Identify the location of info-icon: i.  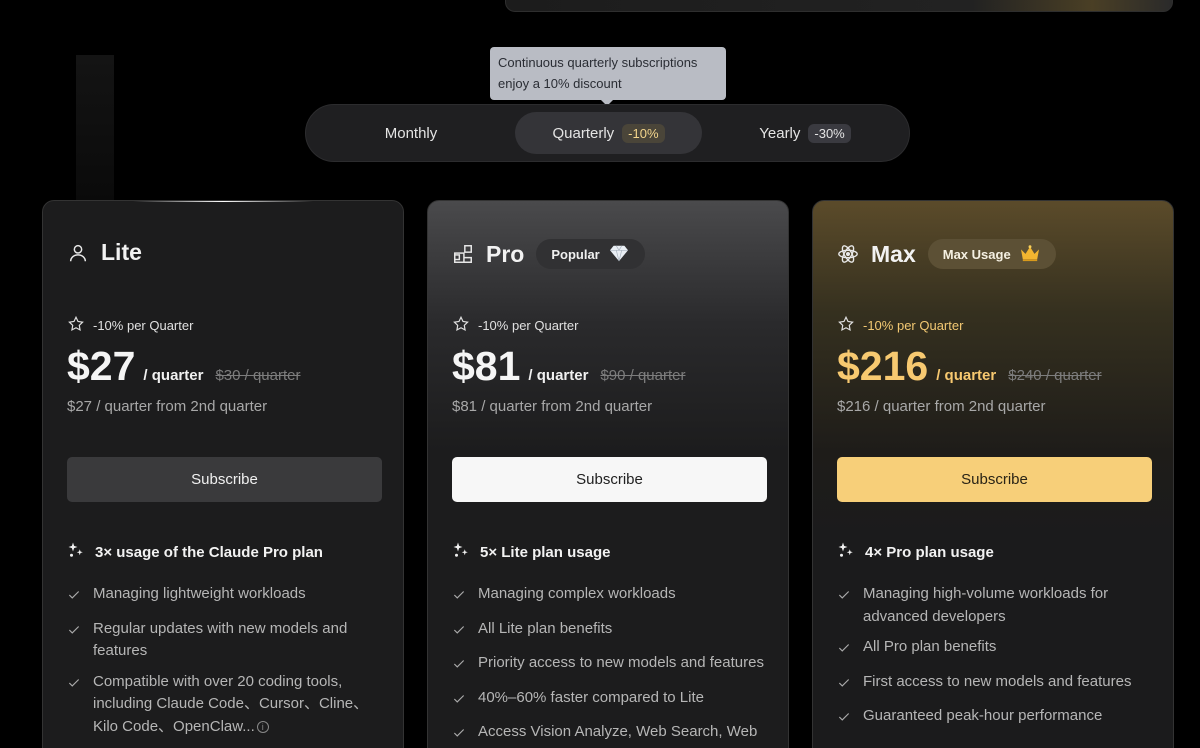
(262, 726).